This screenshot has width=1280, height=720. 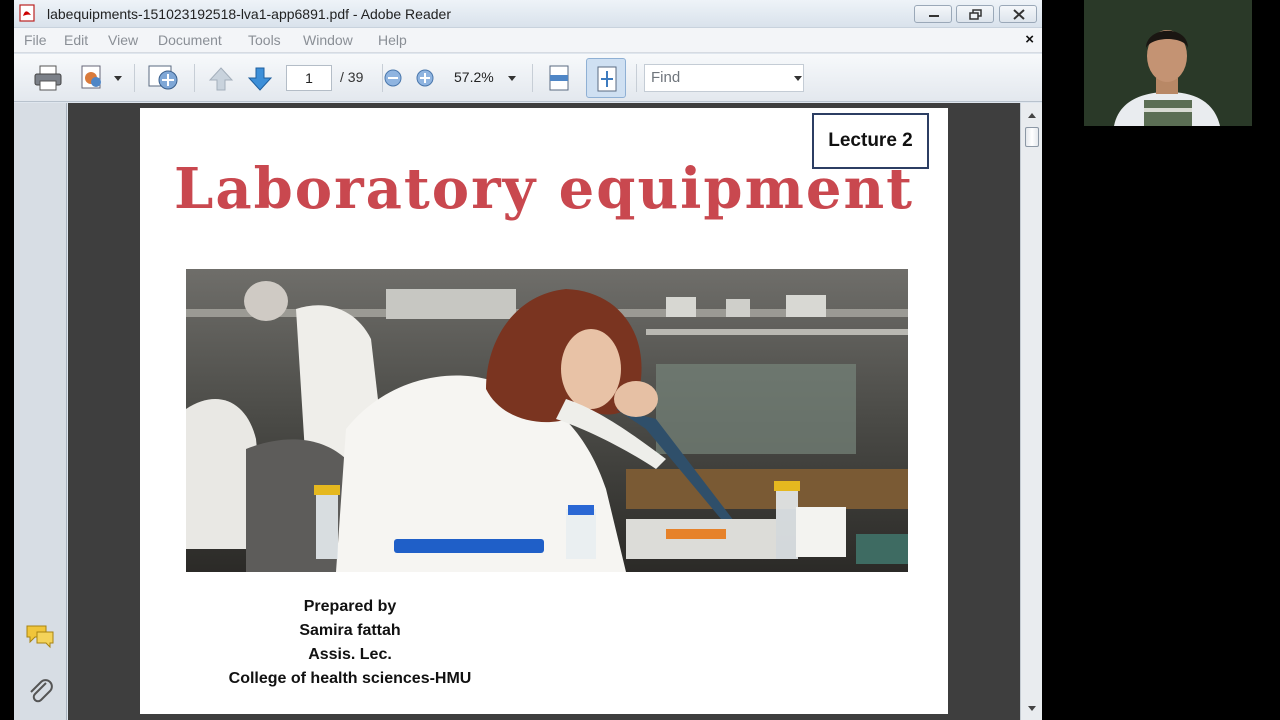 I want to click on collaborate-icon, so click(x=164, y=78).